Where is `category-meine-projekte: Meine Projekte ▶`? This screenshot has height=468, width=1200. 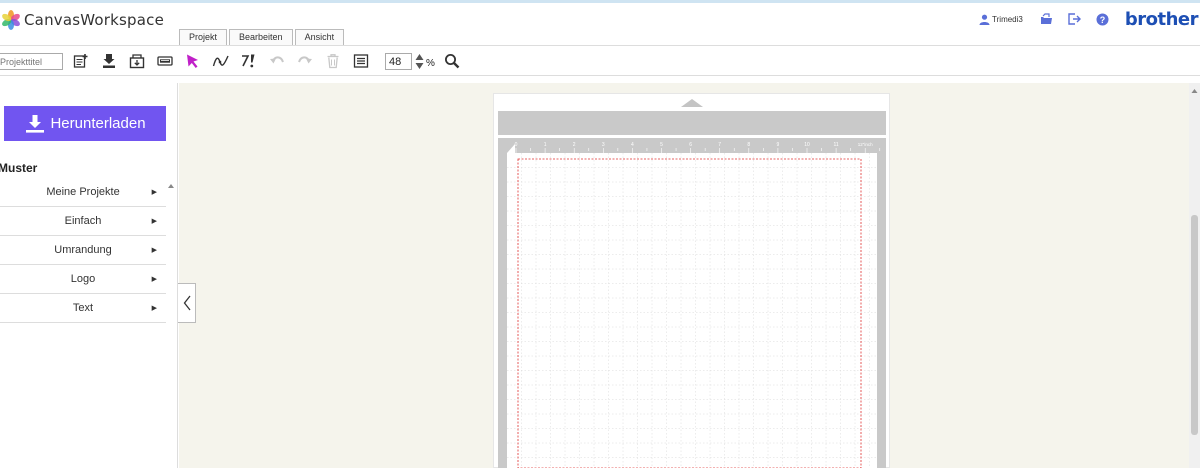
category-meine-projekte: Meine Projekte ▶ is located at coordinates (83, 192).